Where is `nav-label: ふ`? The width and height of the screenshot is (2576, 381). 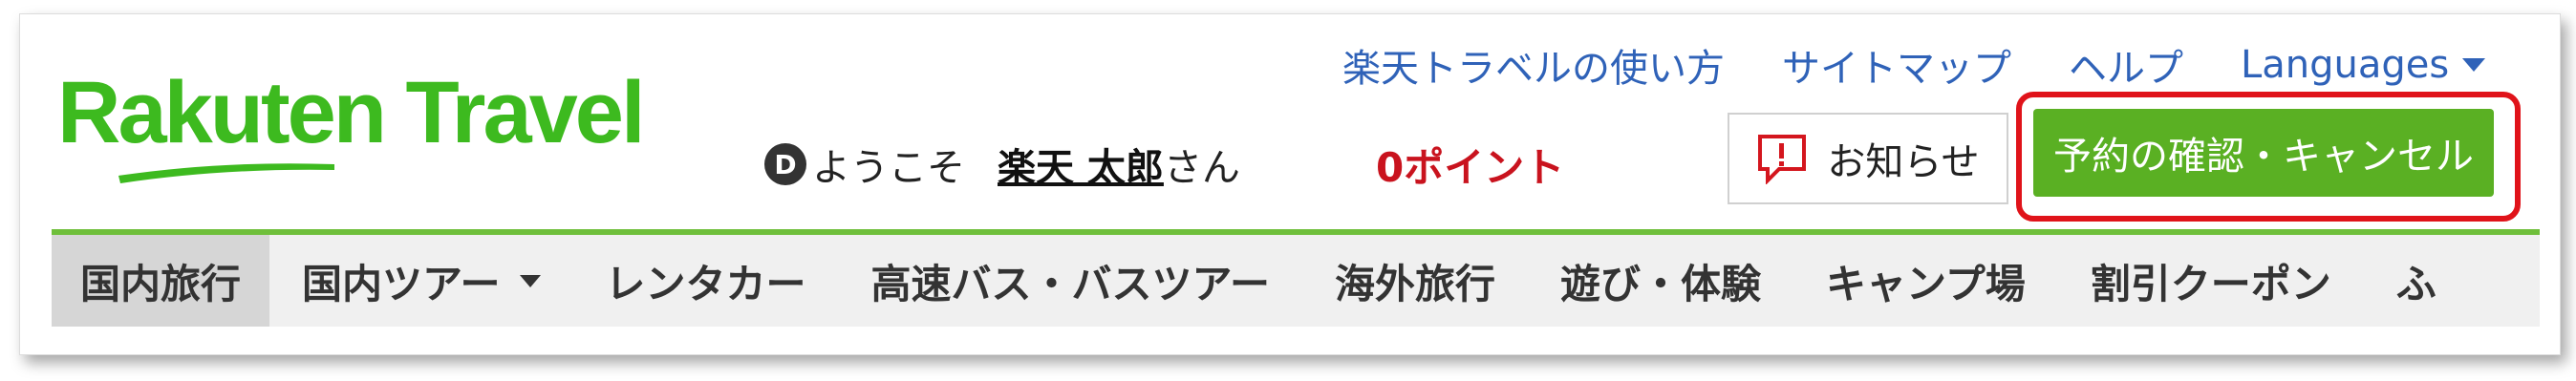 nav-label: ふ is located at coordinates (2415, 283).